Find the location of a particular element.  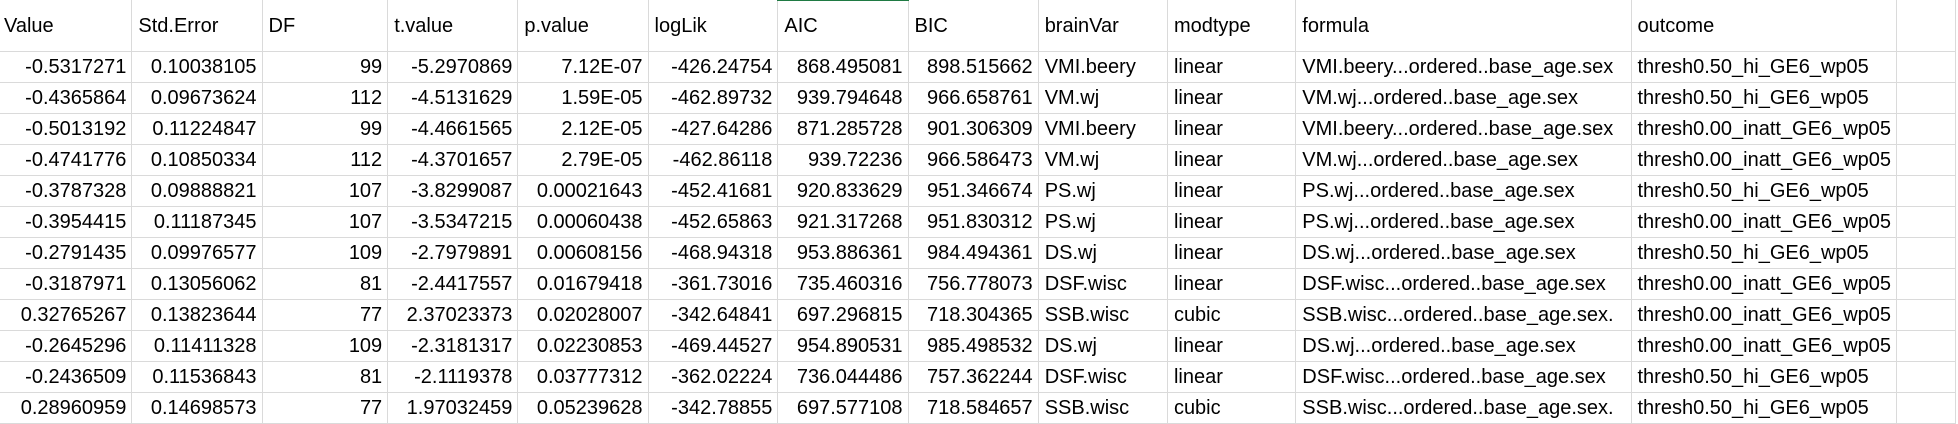

column-header-cell: logLik is located at coordinates (713, 26).